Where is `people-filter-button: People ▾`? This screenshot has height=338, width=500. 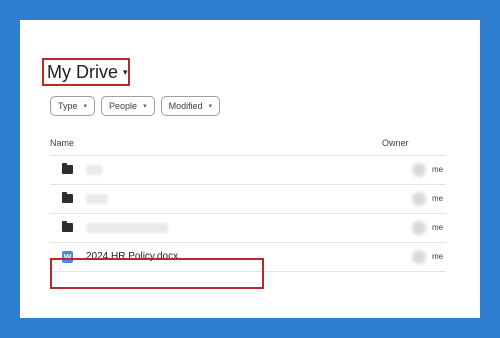 people-filter-button: People ▾ is located at coordinates (128, 106).